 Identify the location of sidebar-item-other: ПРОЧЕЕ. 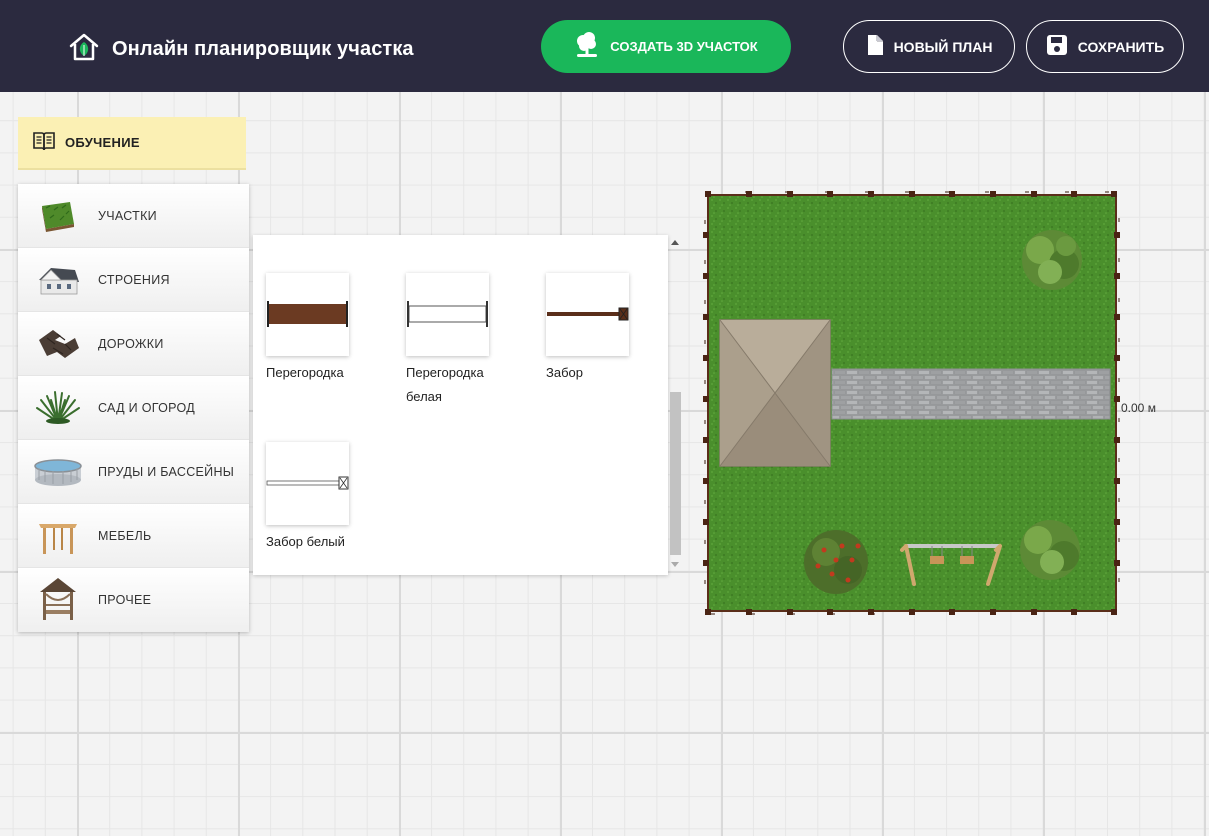
(133, 600).